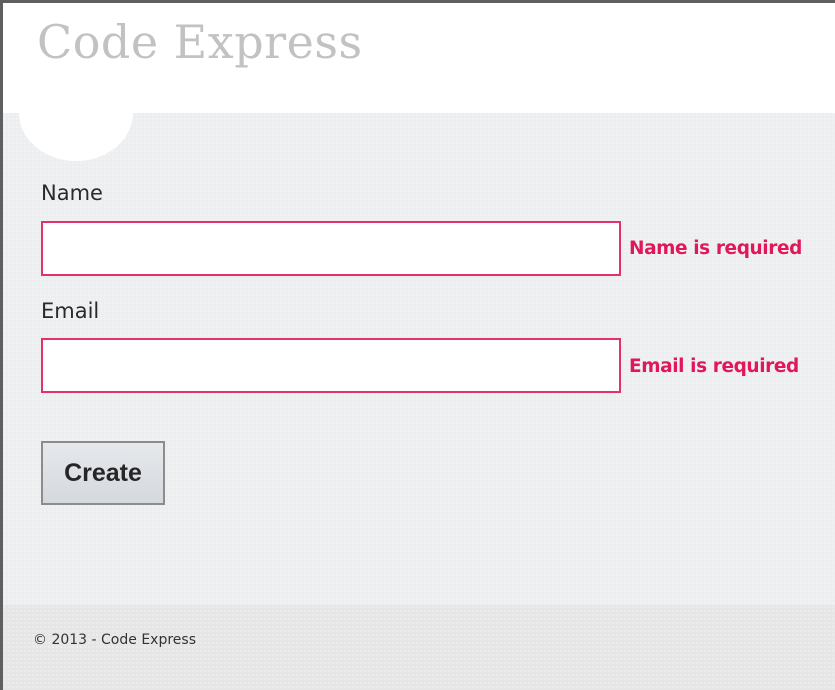 This screenshot has width=835, height=690. I want to click on footer-copyright: © 2013 - Code Express, so click(114, 640).